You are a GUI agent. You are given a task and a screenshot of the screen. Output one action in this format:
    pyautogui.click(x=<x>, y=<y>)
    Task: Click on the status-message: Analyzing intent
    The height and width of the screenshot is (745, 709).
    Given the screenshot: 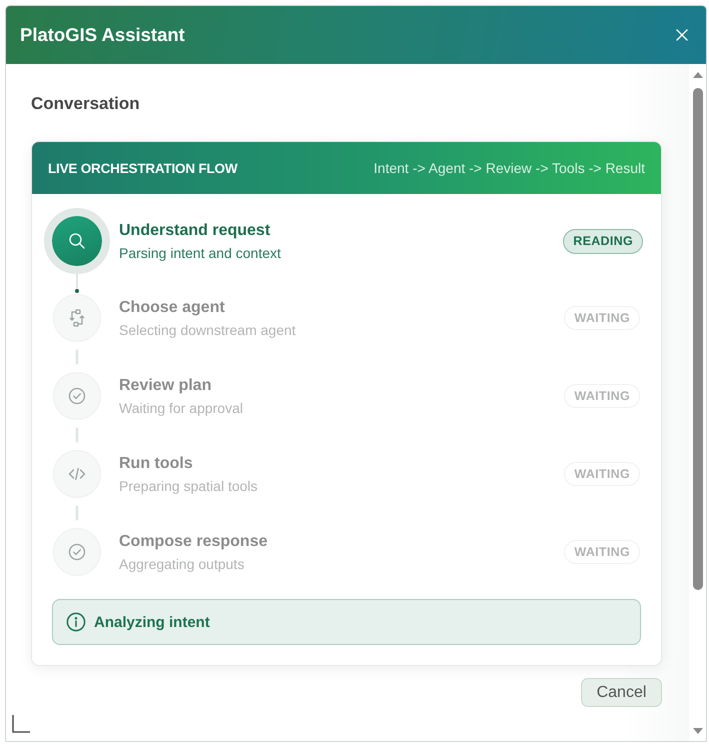 What is the action you would take?
    pyautogui.click(x=152, y=622)
    